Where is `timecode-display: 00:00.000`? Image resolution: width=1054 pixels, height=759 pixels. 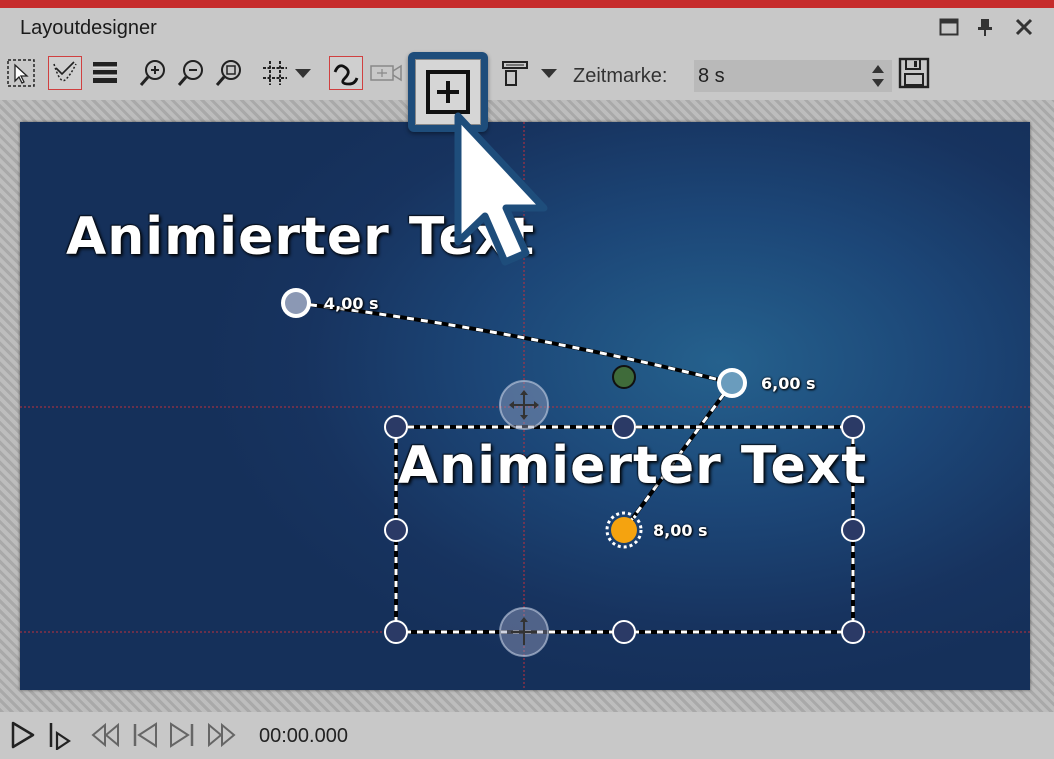 timecode-display: 00:00.000 is located at coordinates (303, 736).